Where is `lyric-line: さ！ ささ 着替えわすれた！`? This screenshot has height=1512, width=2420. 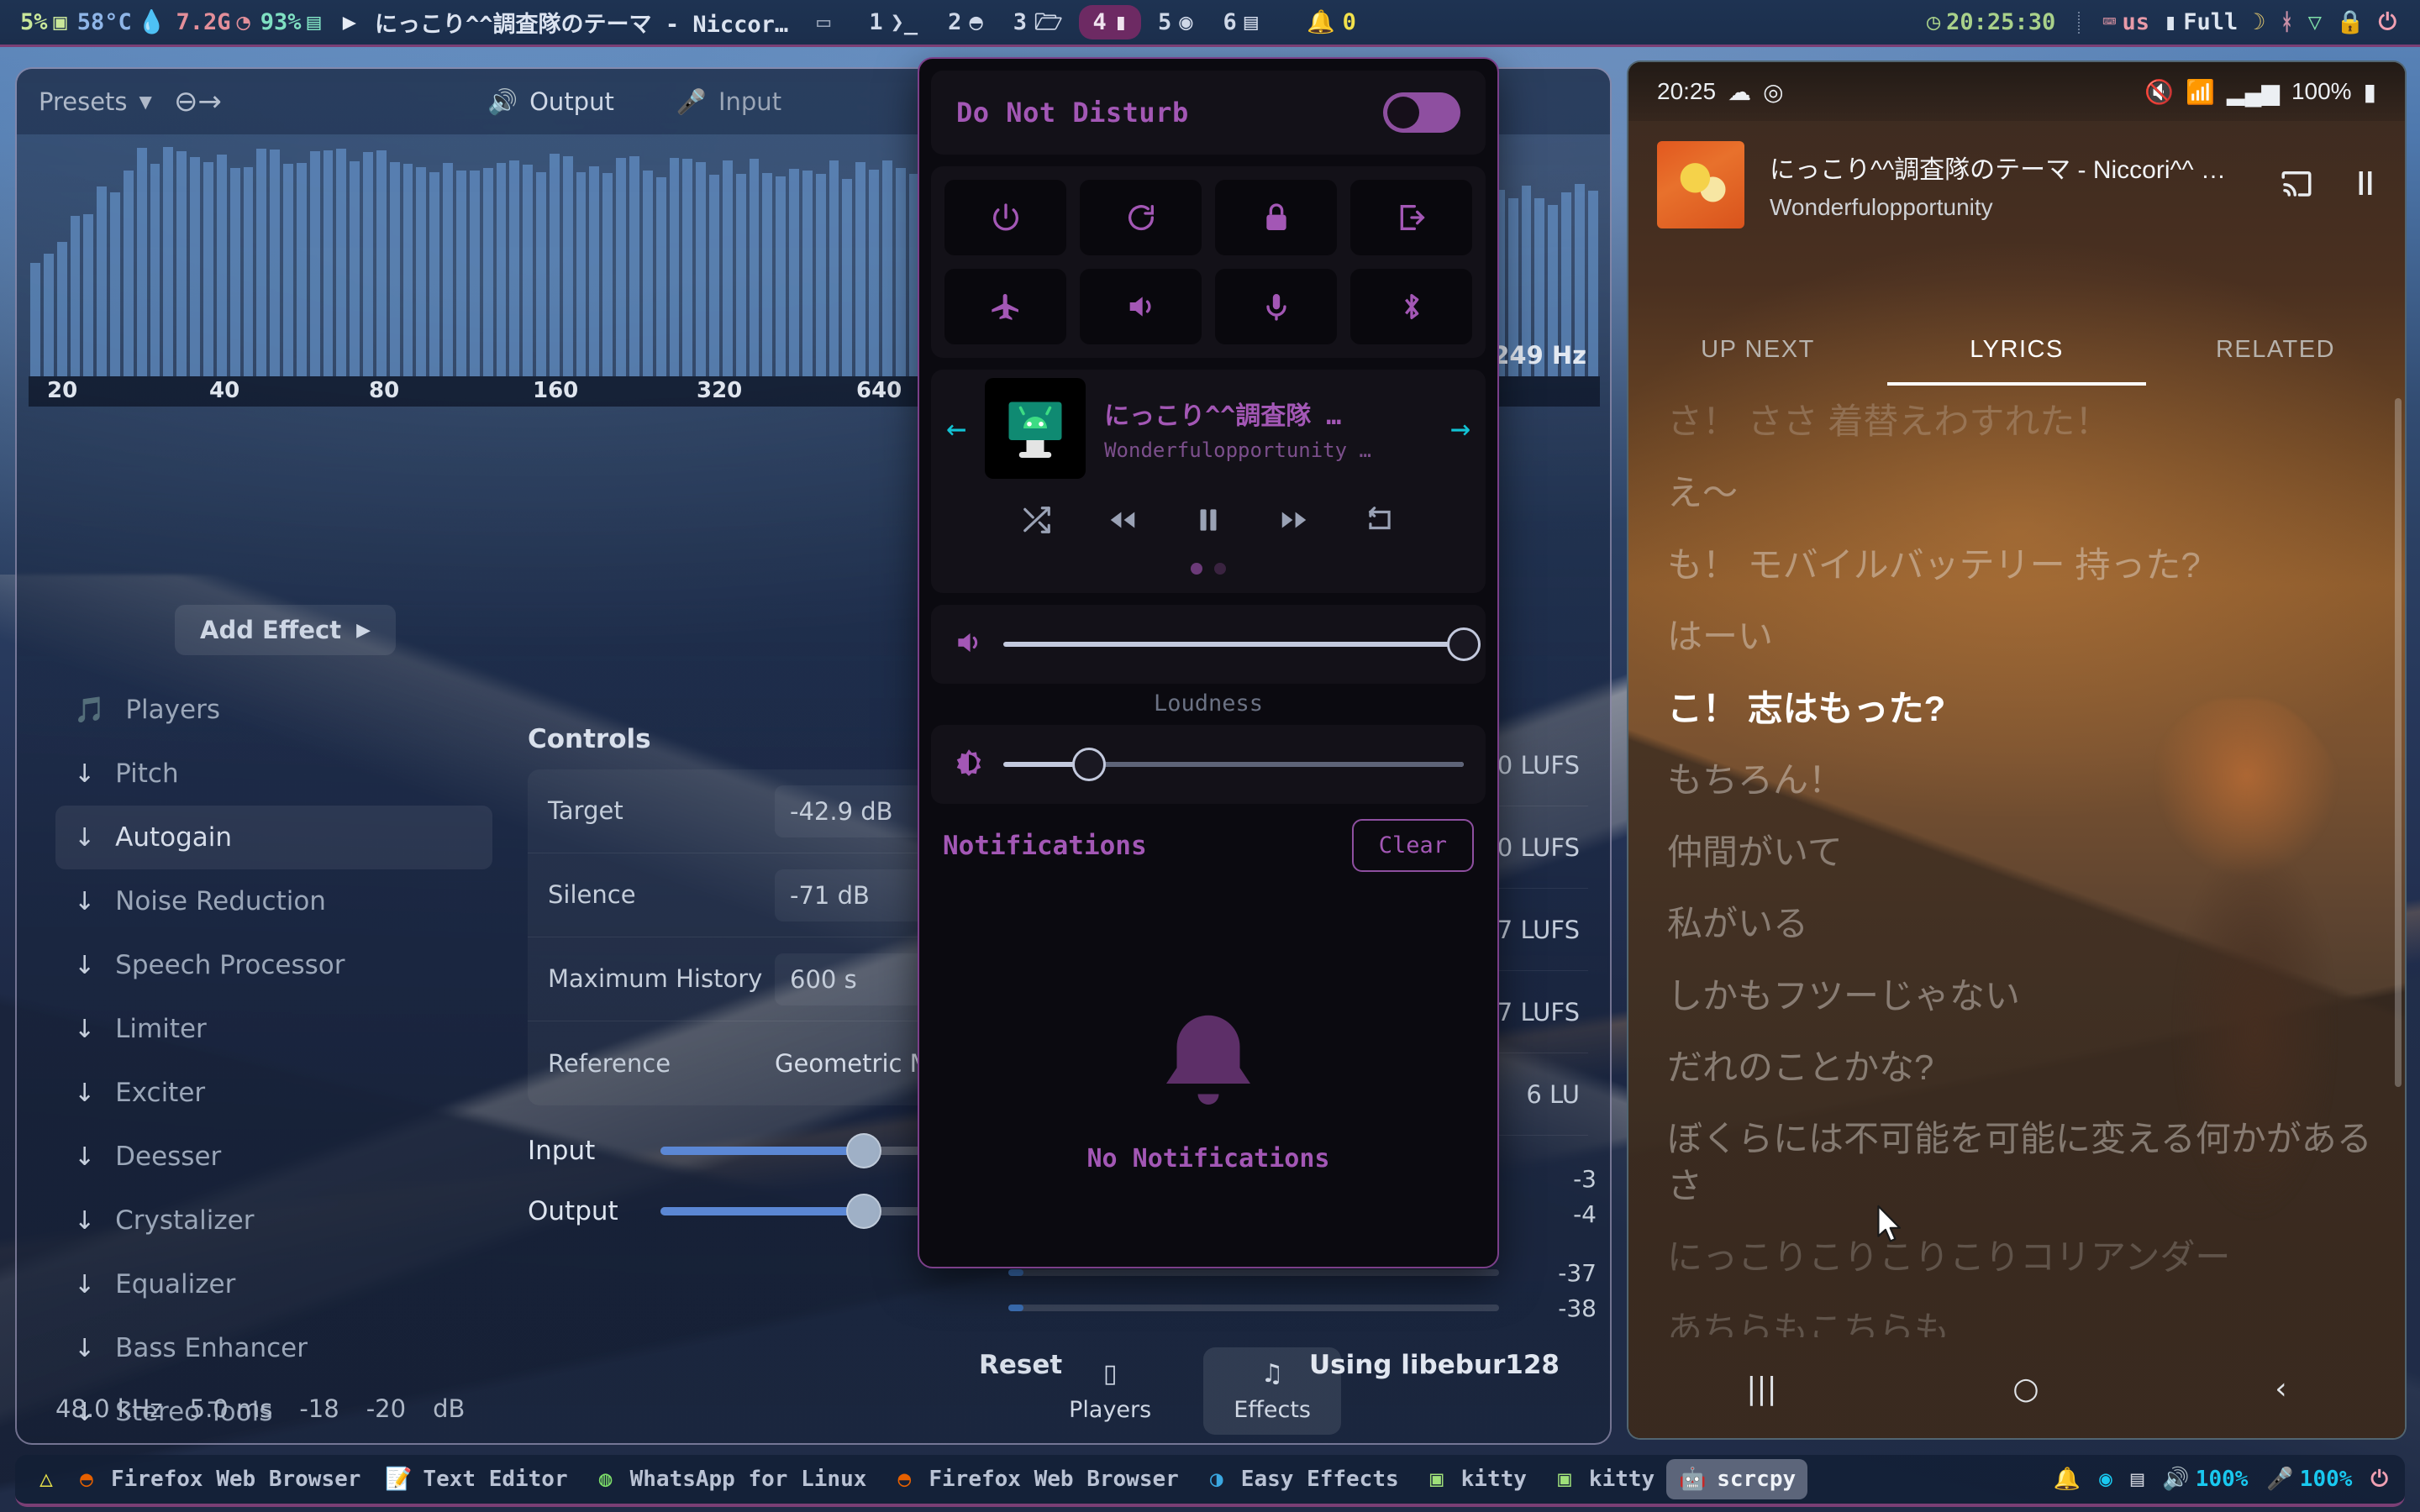 lyric-line: さ！ ささ 着替えわすれた！ is located at coordinates (1889, 421).